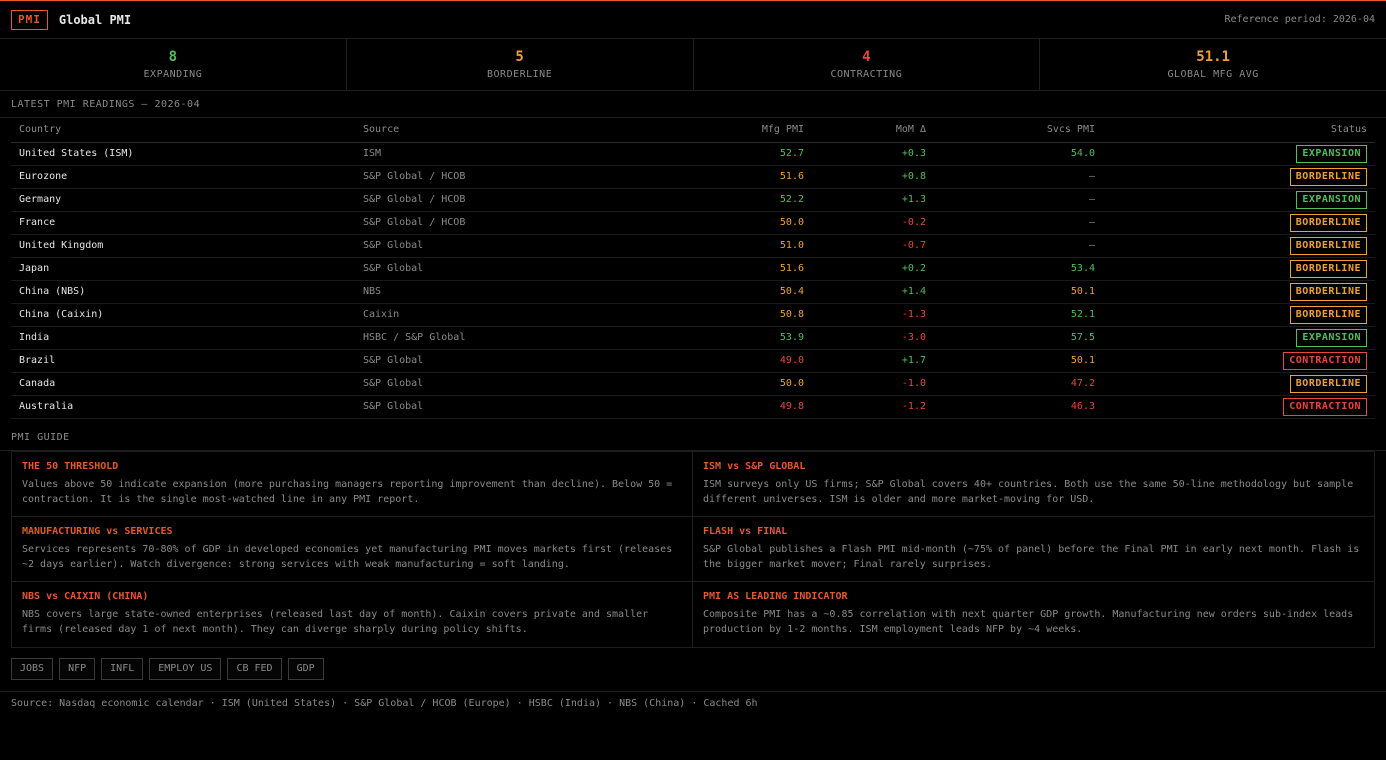 This screenshot has height=760, width=1386. What do you see at coordinates (866, 57) in the screenshot?
I see `stat-value: 4` at bounding box center [866, 57].